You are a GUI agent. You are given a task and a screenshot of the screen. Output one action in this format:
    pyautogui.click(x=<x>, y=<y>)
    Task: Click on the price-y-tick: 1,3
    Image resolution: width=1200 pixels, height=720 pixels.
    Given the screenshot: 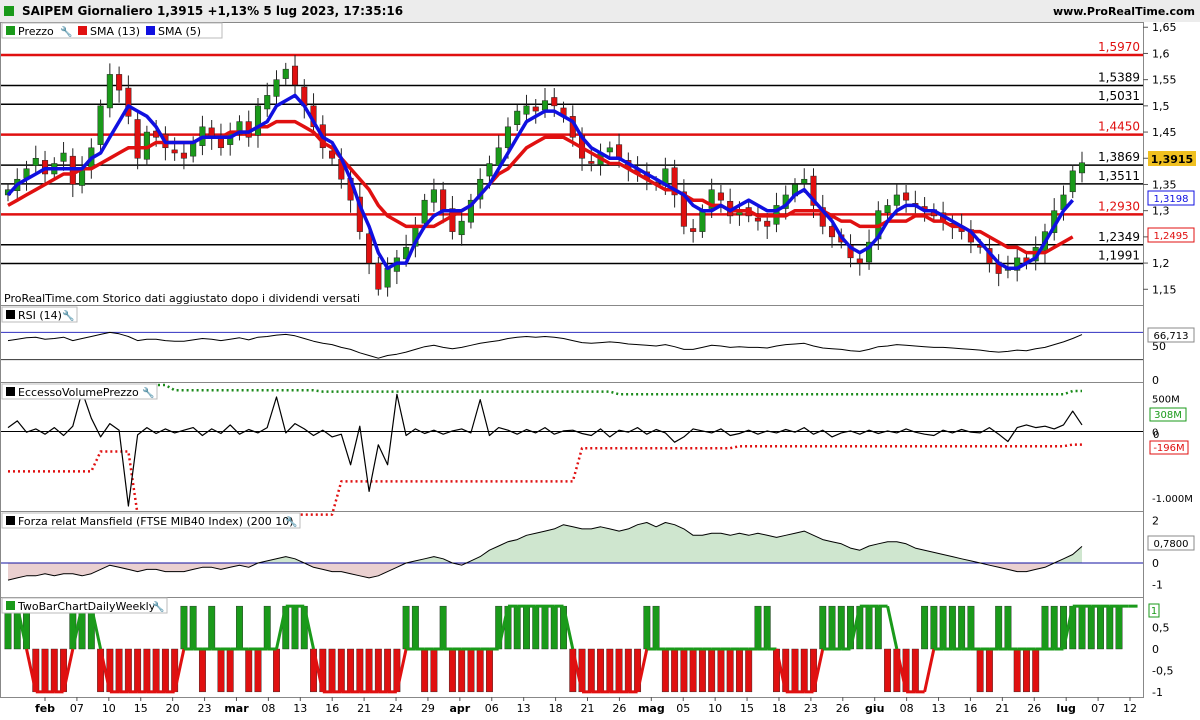 What is the action you would take?
    pyautogui.click(x=1161, y=211)
    